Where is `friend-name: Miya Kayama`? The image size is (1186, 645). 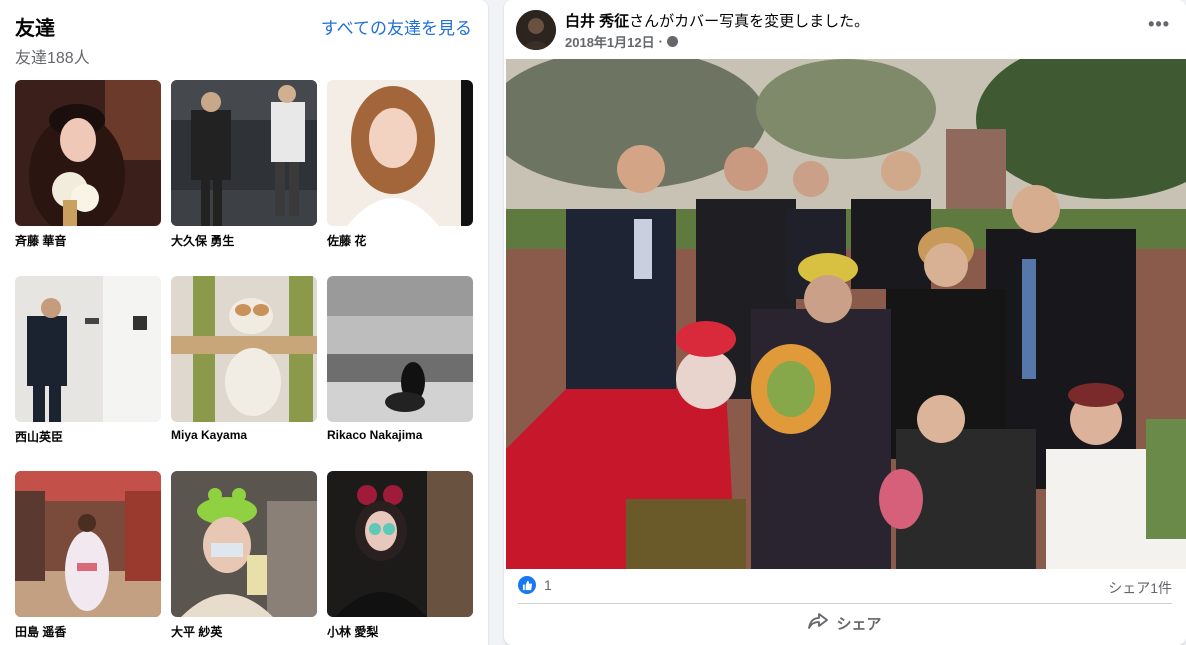 friend-name: Miya Kayama is located at coordinates (244, 435).